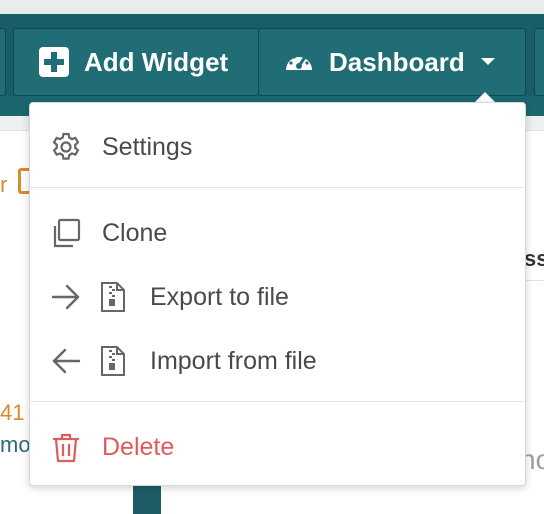  I want to click on gear-icon, so click(66, 146).